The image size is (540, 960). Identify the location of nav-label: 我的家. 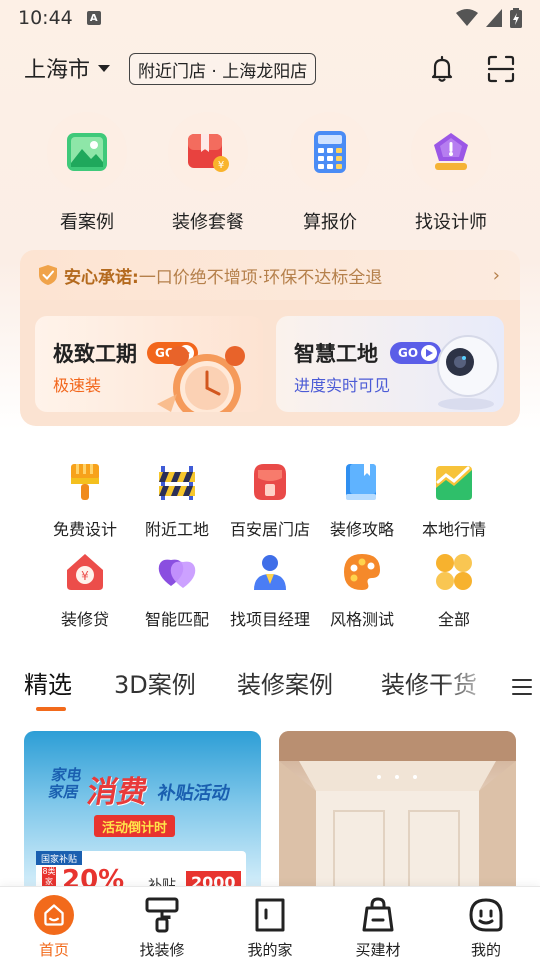
(270, 950).